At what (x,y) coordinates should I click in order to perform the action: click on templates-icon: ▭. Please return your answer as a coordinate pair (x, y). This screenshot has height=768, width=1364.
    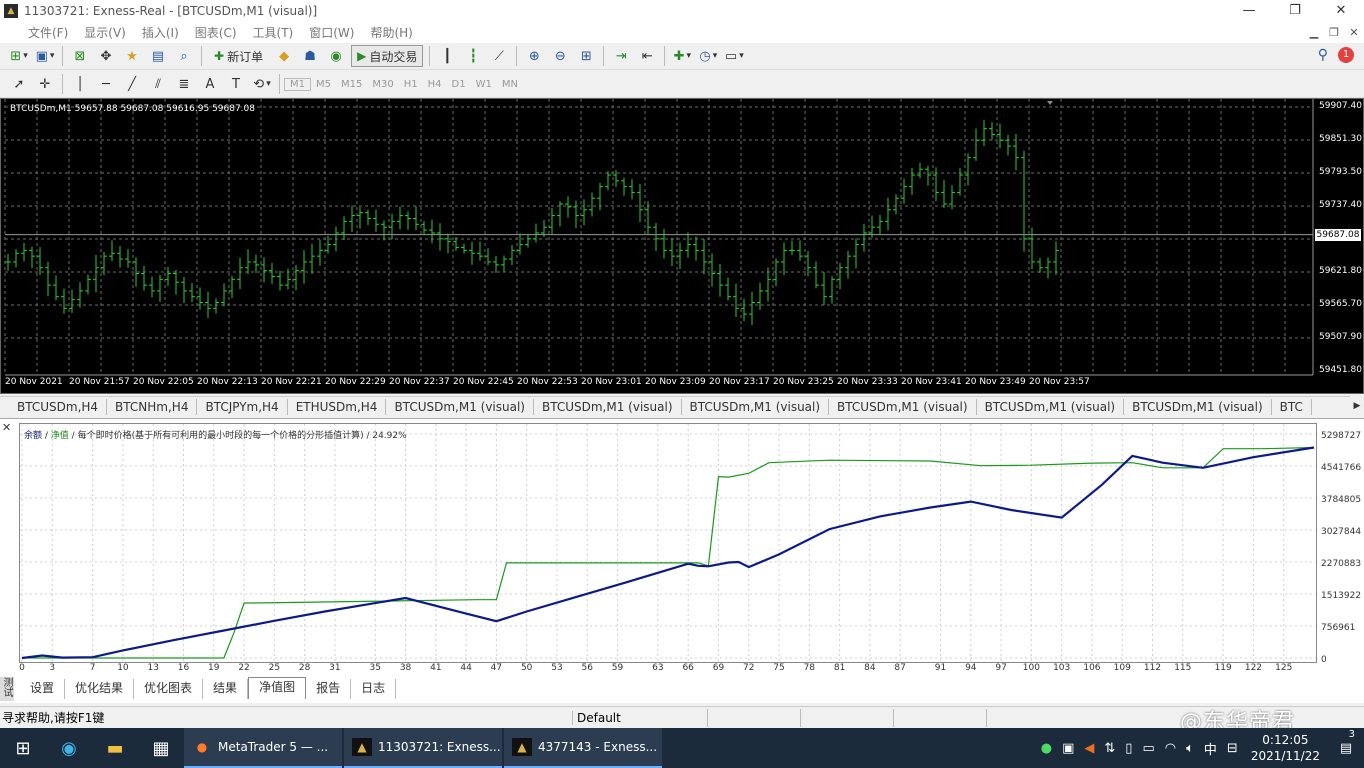
    Looking at the image, I should click on (734, 56).